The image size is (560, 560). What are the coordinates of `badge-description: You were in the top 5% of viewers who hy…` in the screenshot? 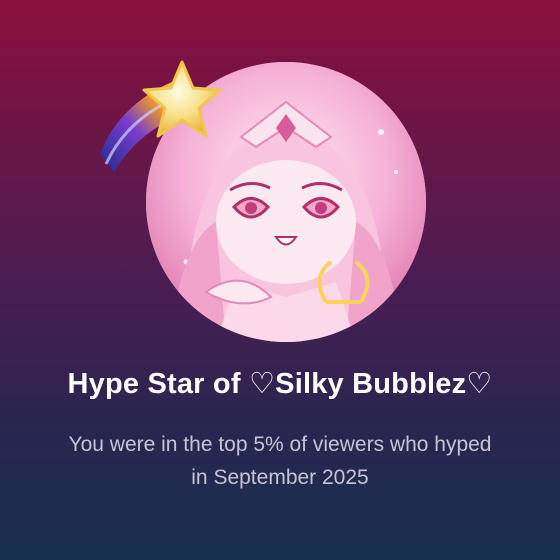 It's located at (280, 461).